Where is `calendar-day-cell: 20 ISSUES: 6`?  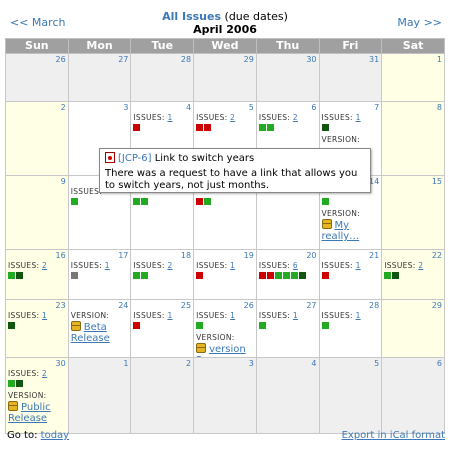
calendar-day-cell: 20 ISSUES: 6 is located at coordinates (287, 274).